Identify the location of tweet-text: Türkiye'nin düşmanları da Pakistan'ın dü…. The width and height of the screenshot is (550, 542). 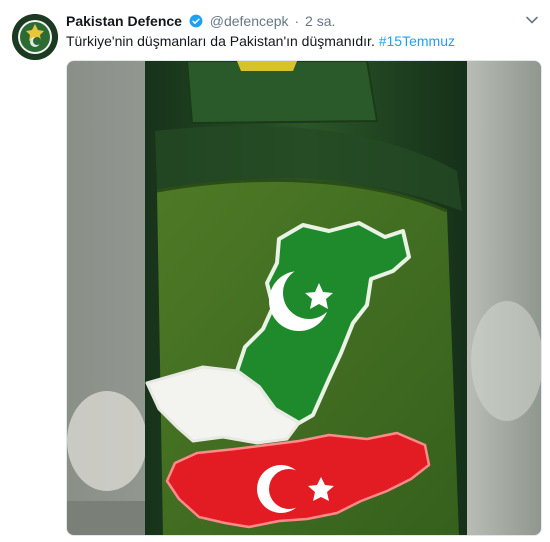
(298, 41).